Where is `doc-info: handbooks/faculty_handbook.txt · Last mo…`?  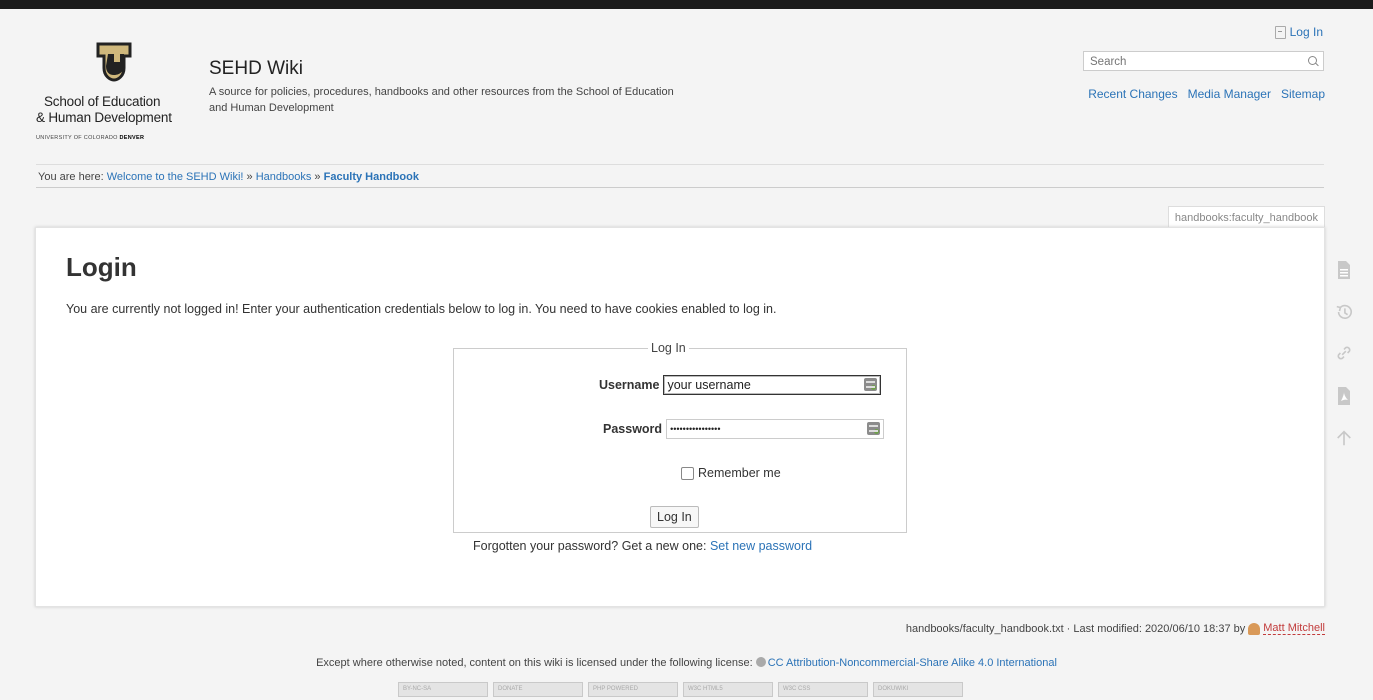
doc-info: handbooks/faculty_handbook.txt · Last mo… is located at coordinates (1115, 628).